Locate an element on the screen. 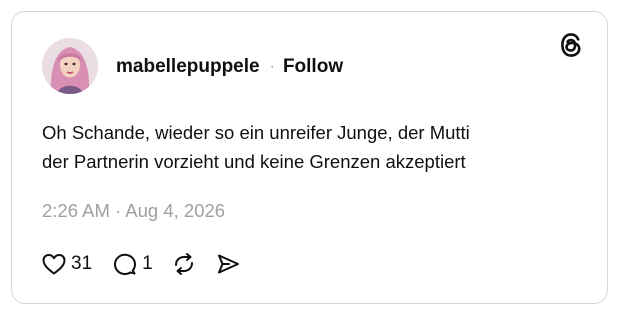 This screenshot has height=317, width=620. threads-logo-icon is located at coordinates (571, 45).